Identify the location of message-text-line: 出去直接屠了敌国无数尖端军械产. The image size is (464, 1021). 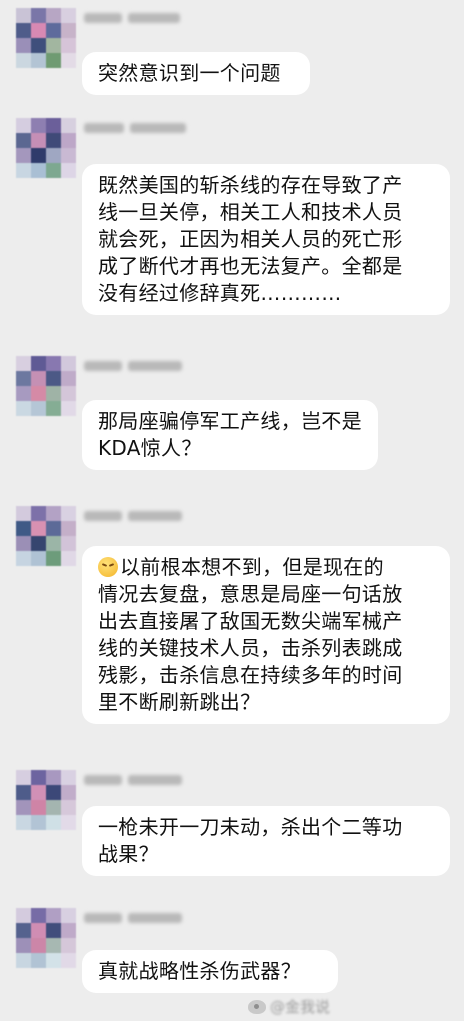
(250, 621).